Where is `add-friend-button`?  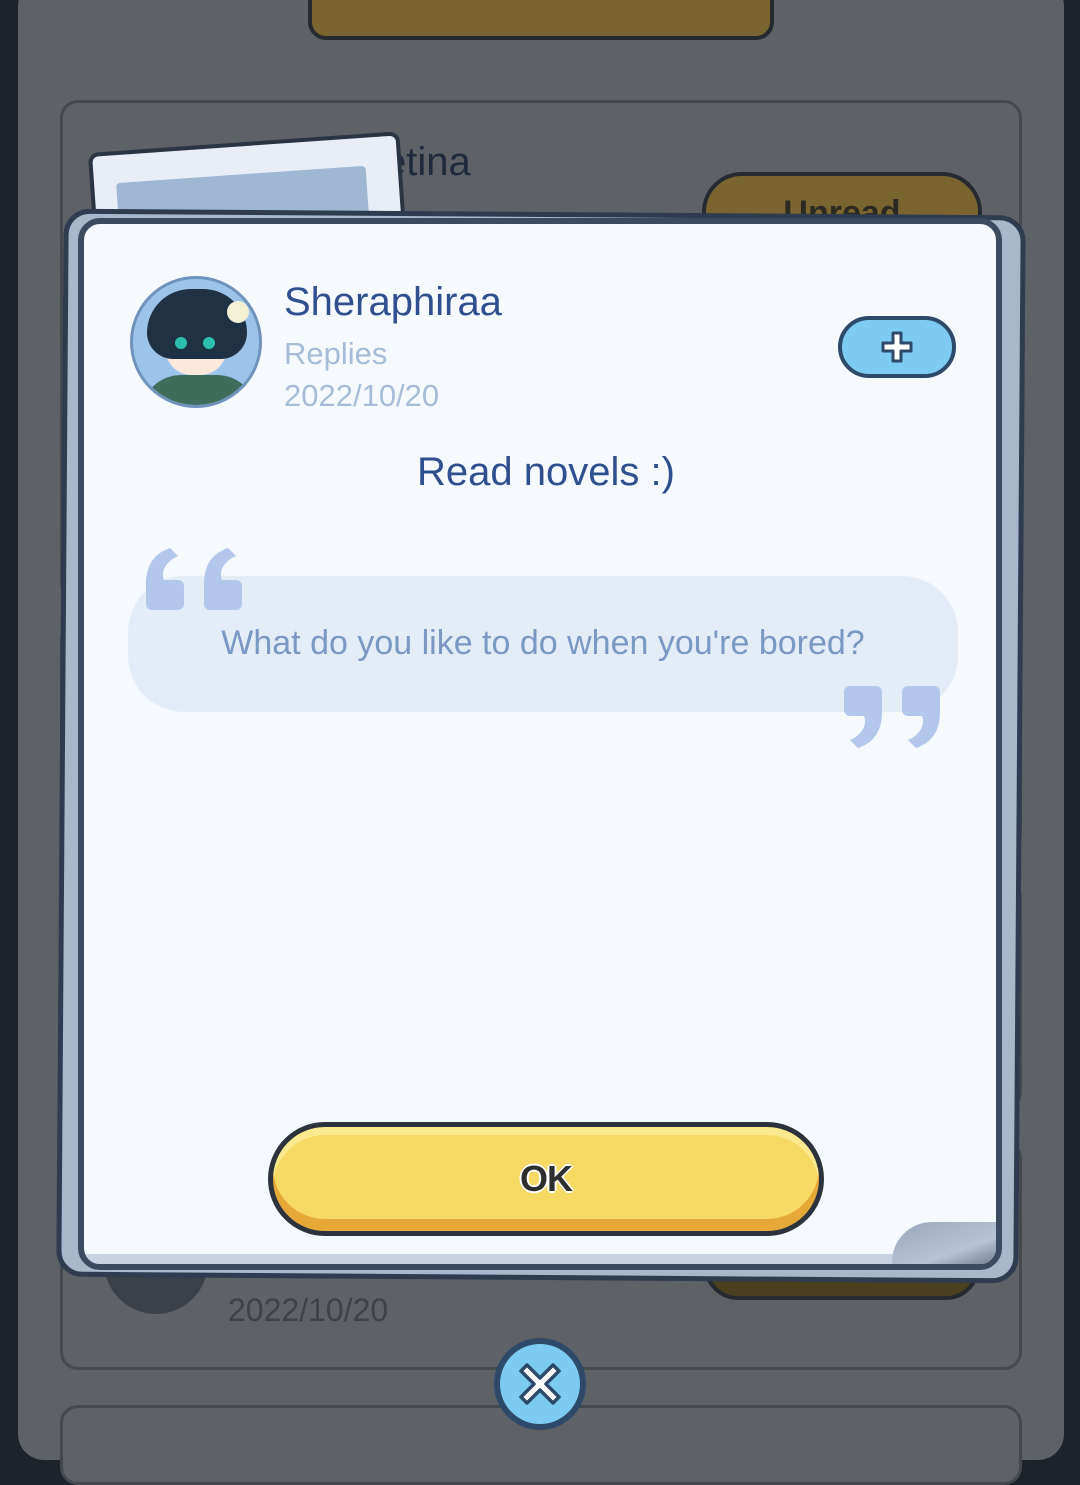
add-friend-button is located at coordinates (897, 347).